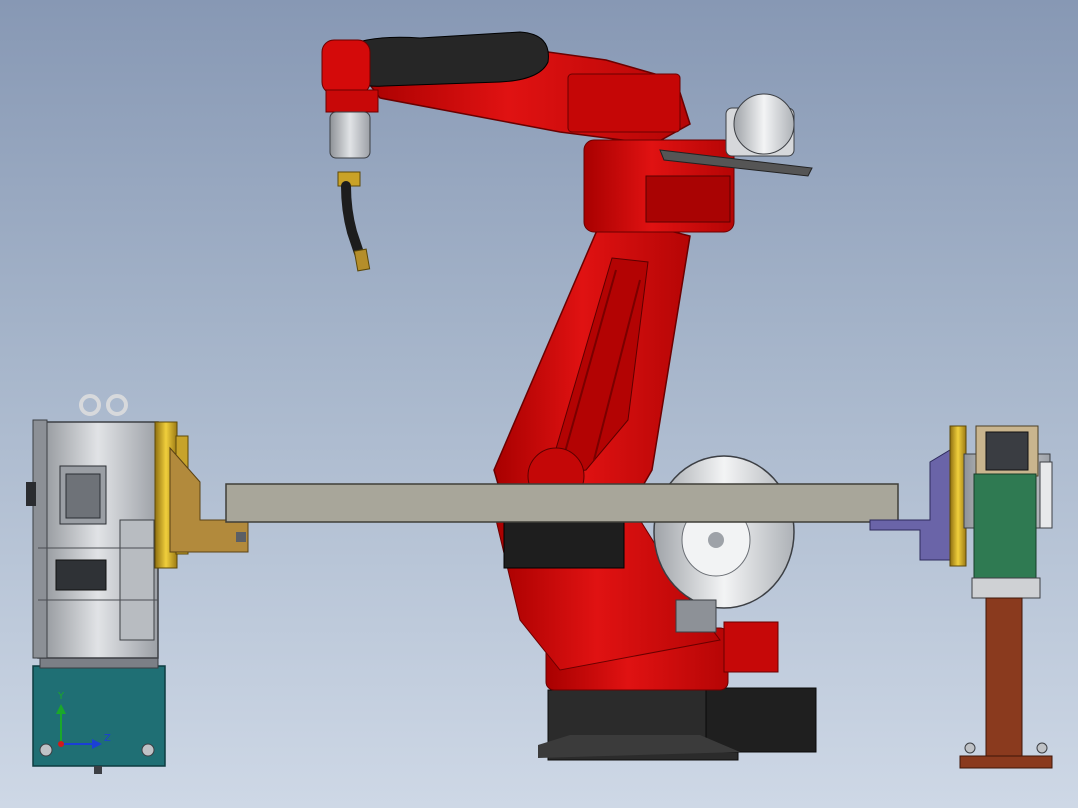 This screenshot has height=808, width=1078. What do you see at coordinates (241, 537) in the screenshot?
I see `left-bracket-bolt` at bounding box center [241, 537].